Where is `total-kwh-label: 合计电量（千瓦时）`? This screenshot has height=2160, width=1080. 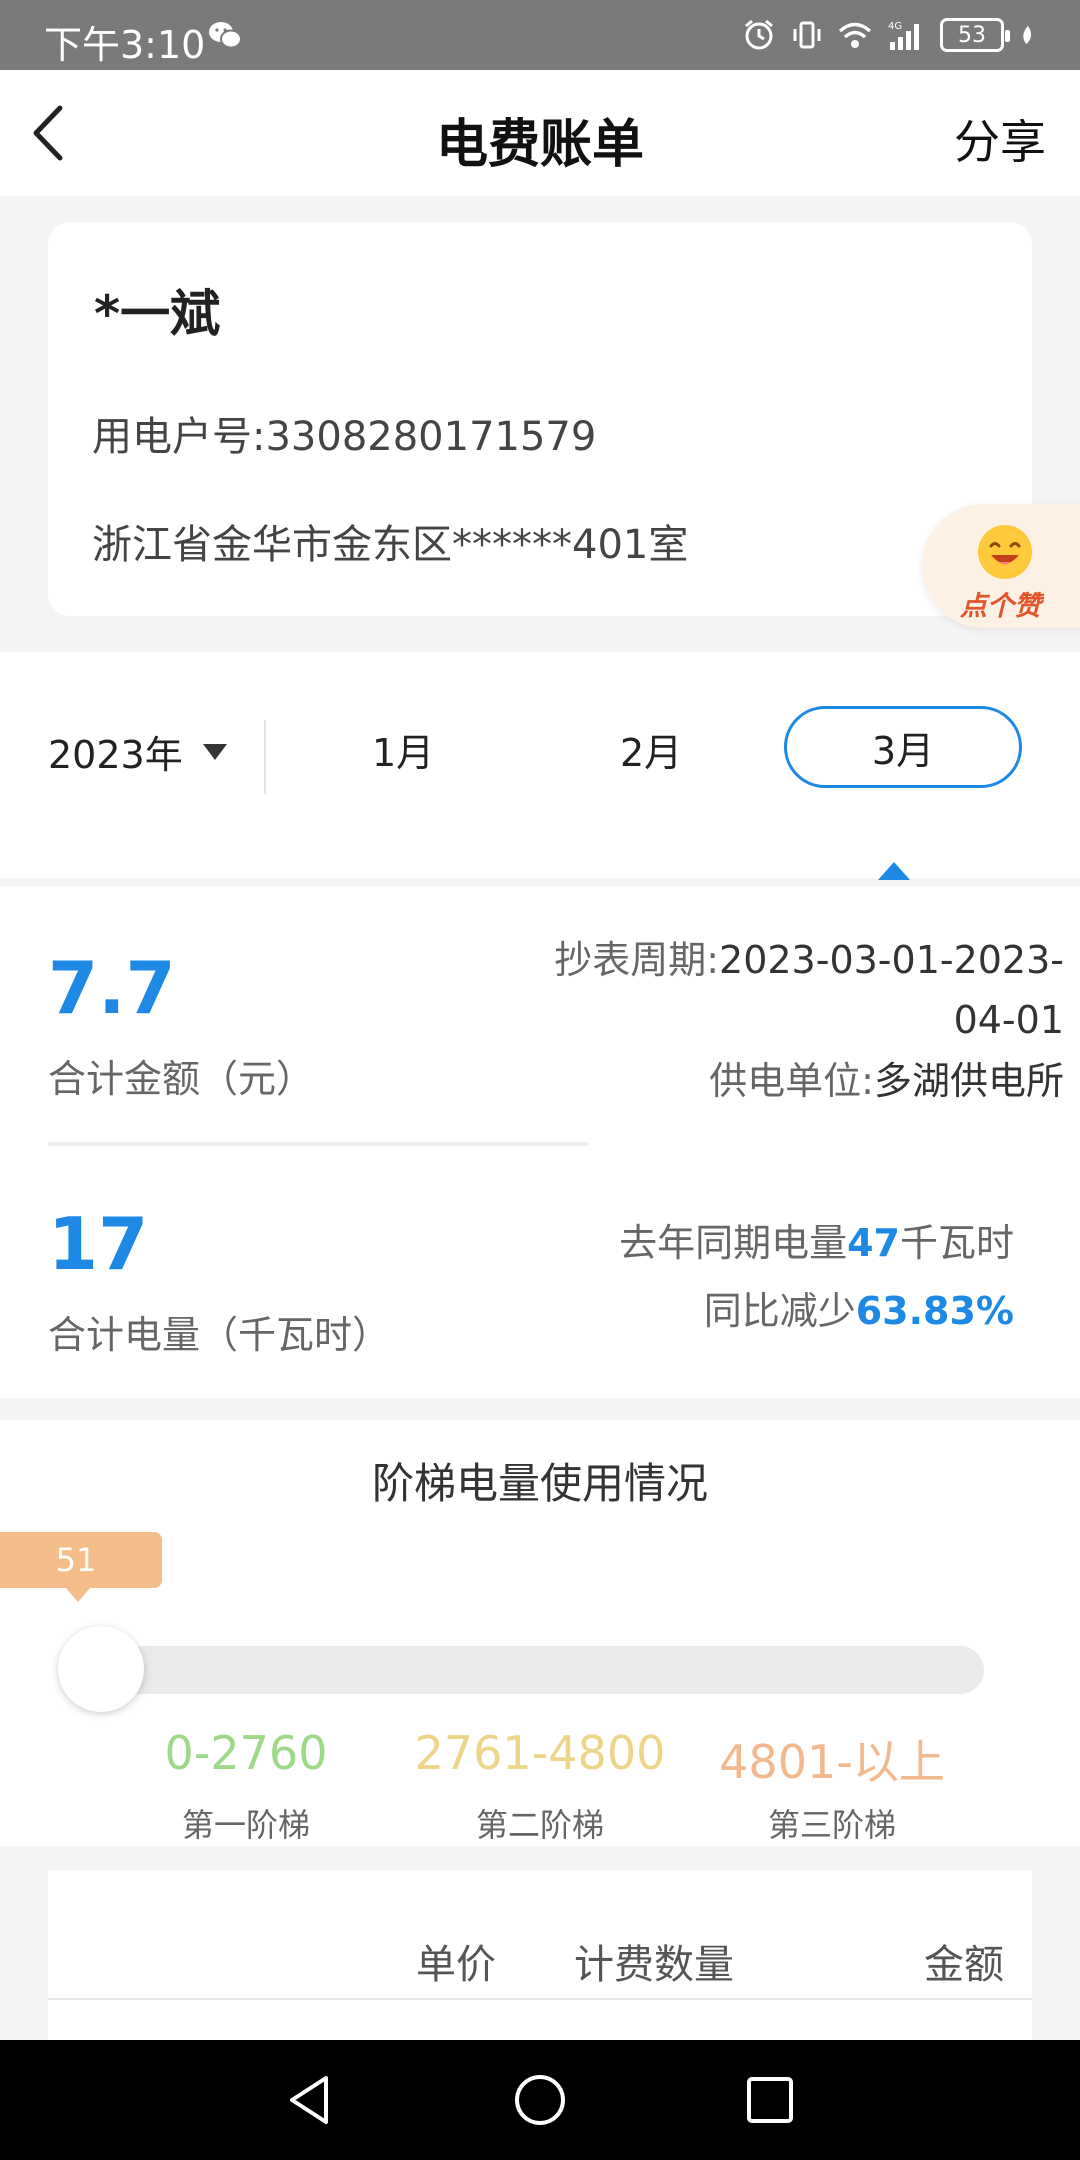 total-kwh-label: 合计电量（千瓦时） is located at coordinates (219, 1335).